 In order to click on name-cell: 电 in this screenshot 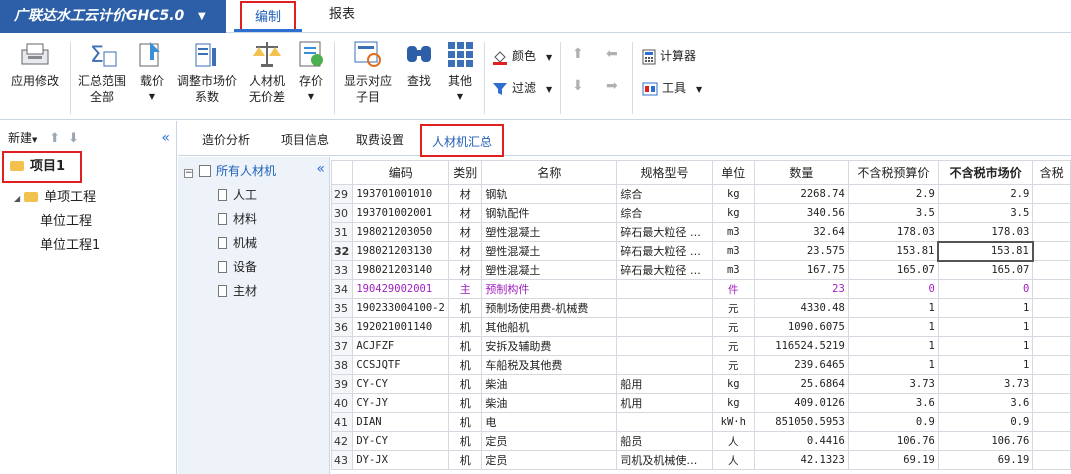, I will do `click(549, 422)`.